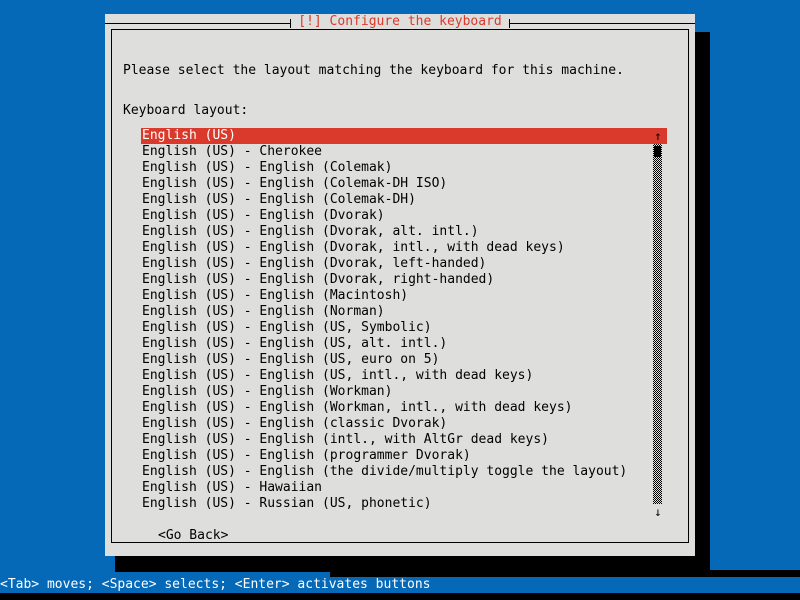 The width and height of the screenshot is (800, 600). Describe the element at coordinates (404, 344) in the screenshot. I see `list-item: English (US) - English (US, alt. intl.)` at that location.